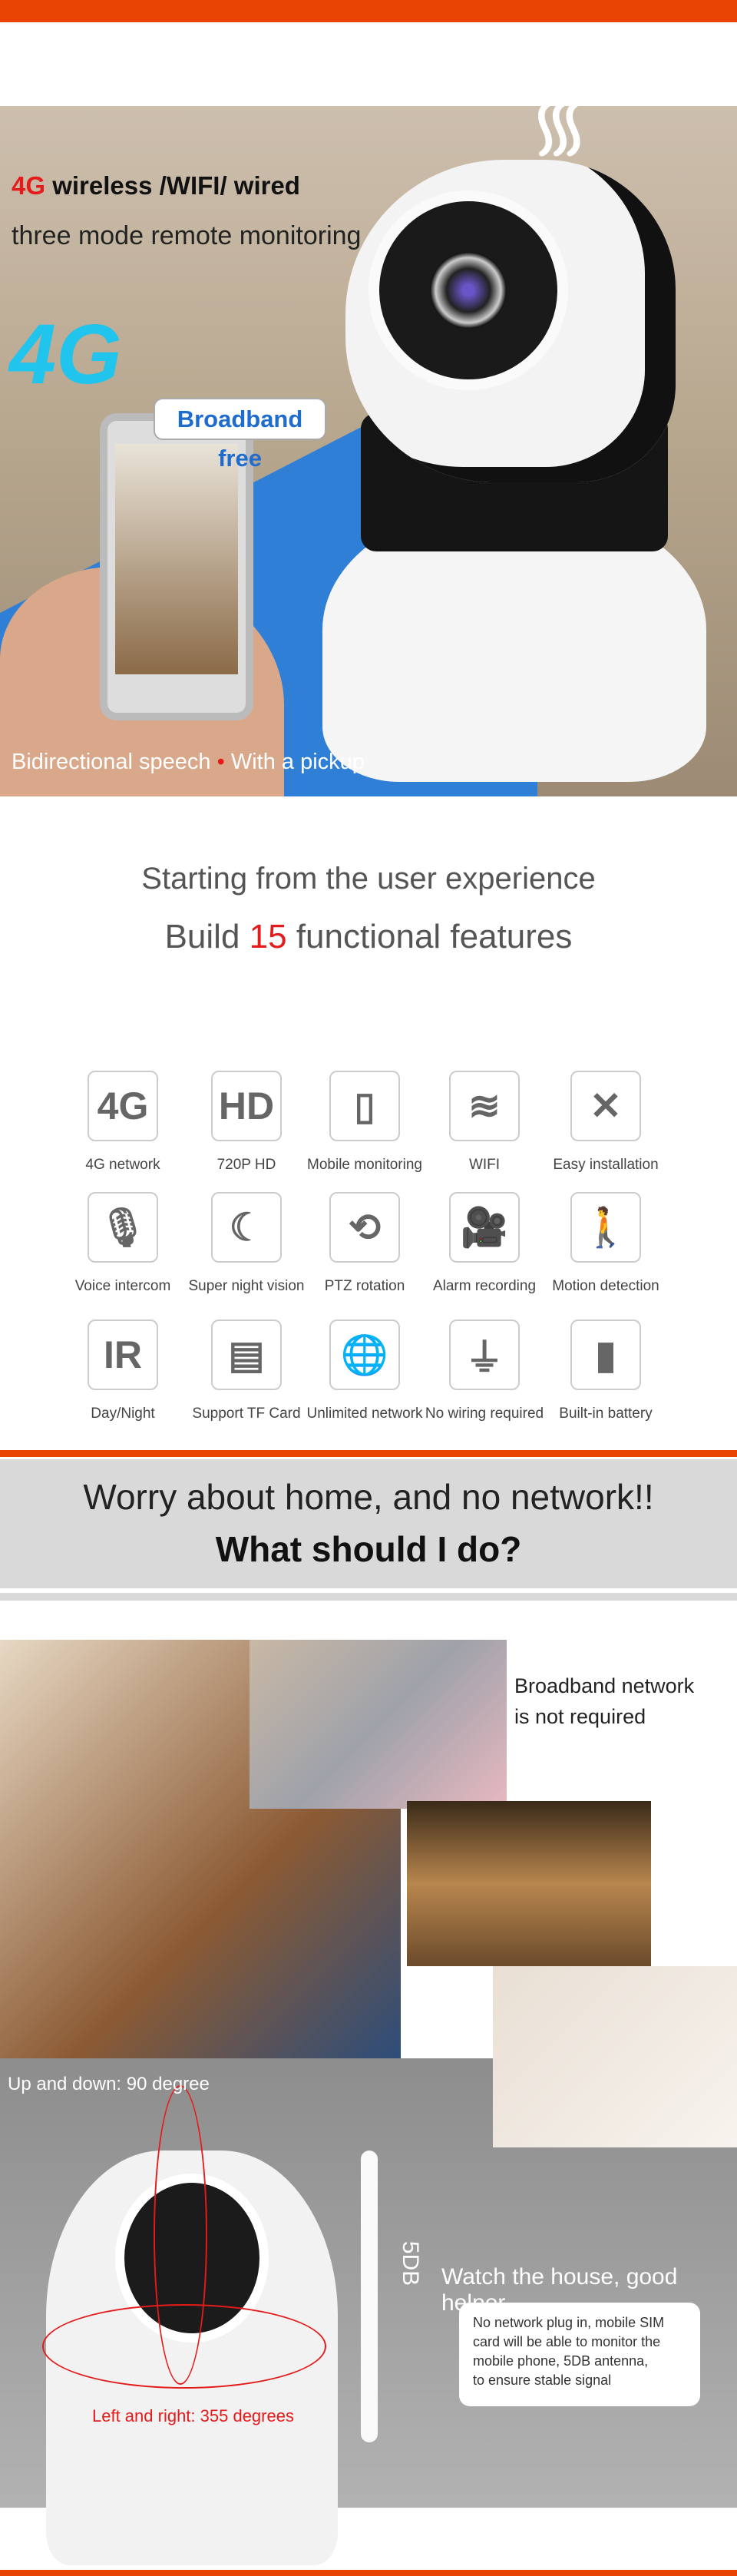 This screenshot has width=737, height=2576. What do you see at coordinates (368, 1597) in the screenshot?
I see `gray-divider` at bounding box center [368, 1597].